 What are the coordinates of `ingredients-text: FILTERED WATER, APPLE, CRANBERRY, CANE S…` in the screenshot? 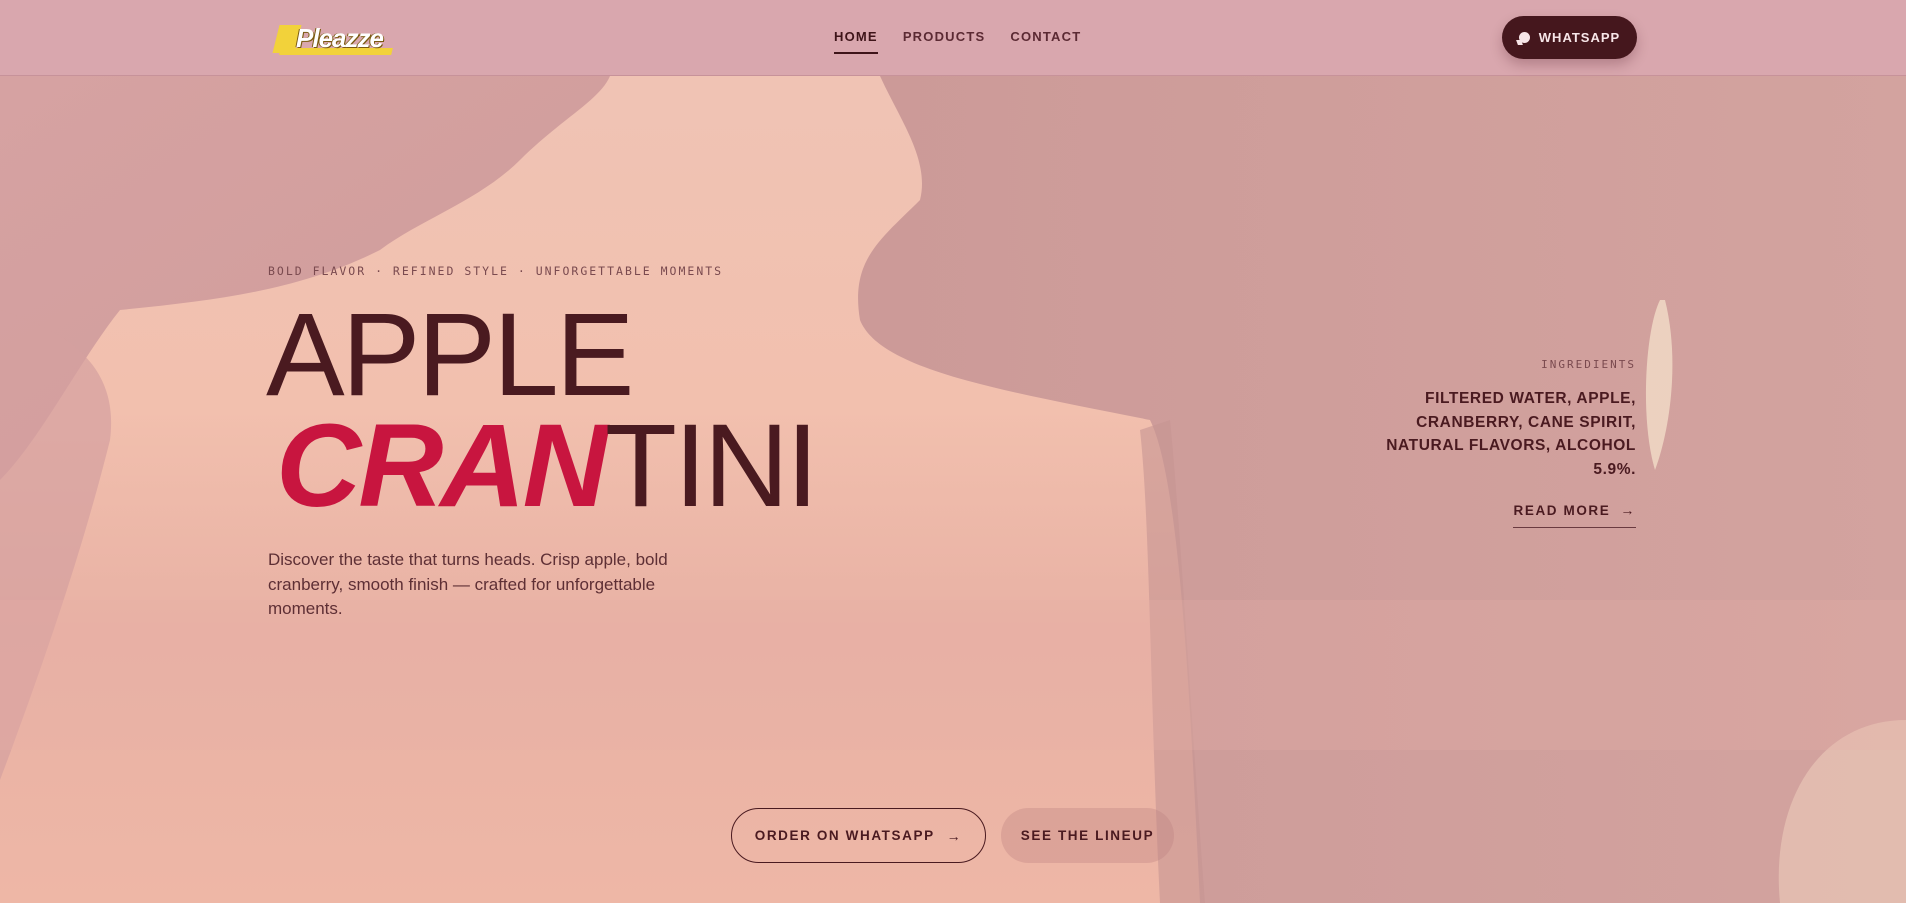 It's located at (1511, 434).